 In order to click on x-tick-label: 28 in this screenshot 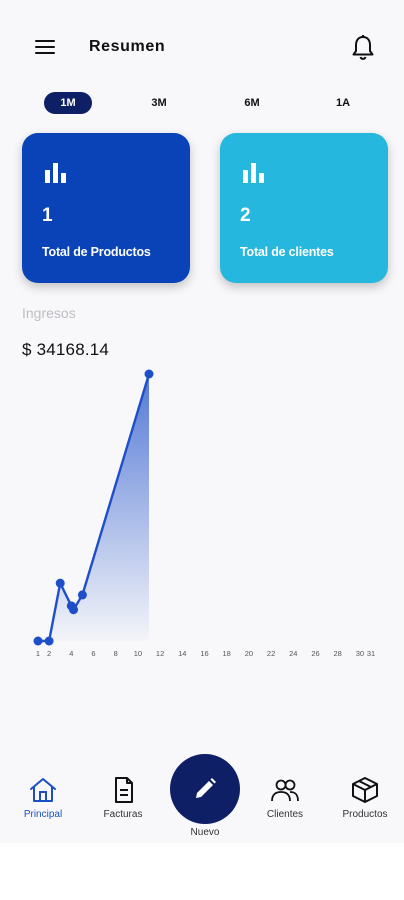, I will do `click(338, 653)`.